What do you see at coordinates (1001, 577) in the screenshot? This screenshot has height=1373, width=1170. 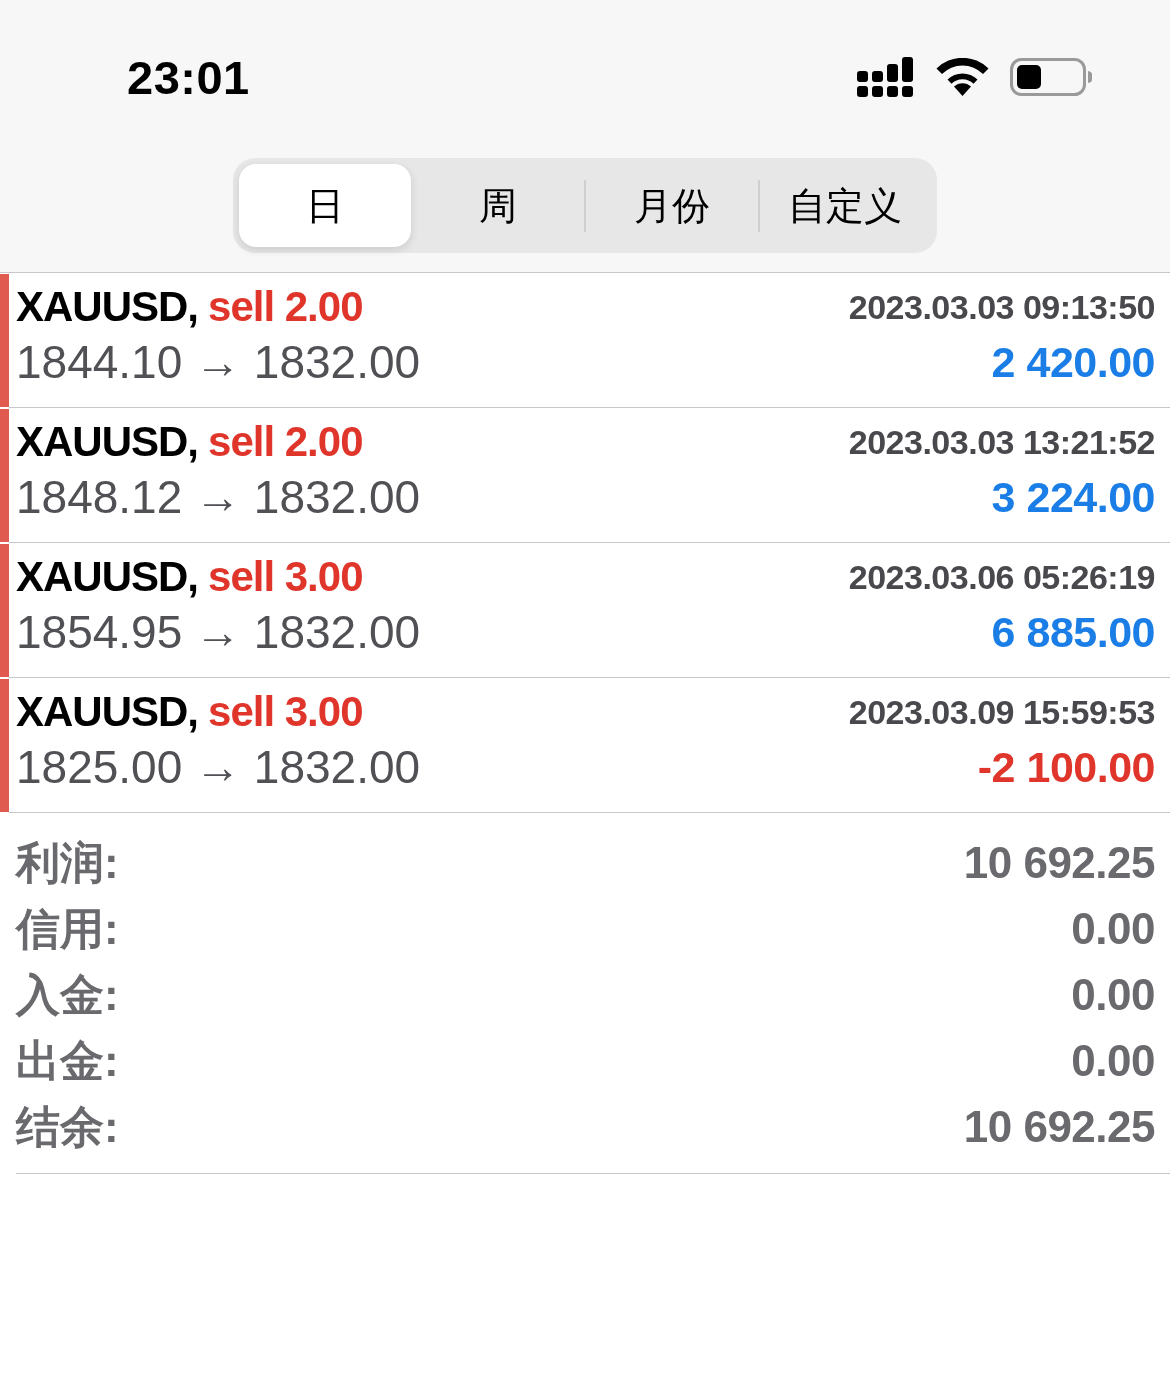 I see `deal-time: 2023.03.06 05:26:19` at bounding box center [1001, 577].